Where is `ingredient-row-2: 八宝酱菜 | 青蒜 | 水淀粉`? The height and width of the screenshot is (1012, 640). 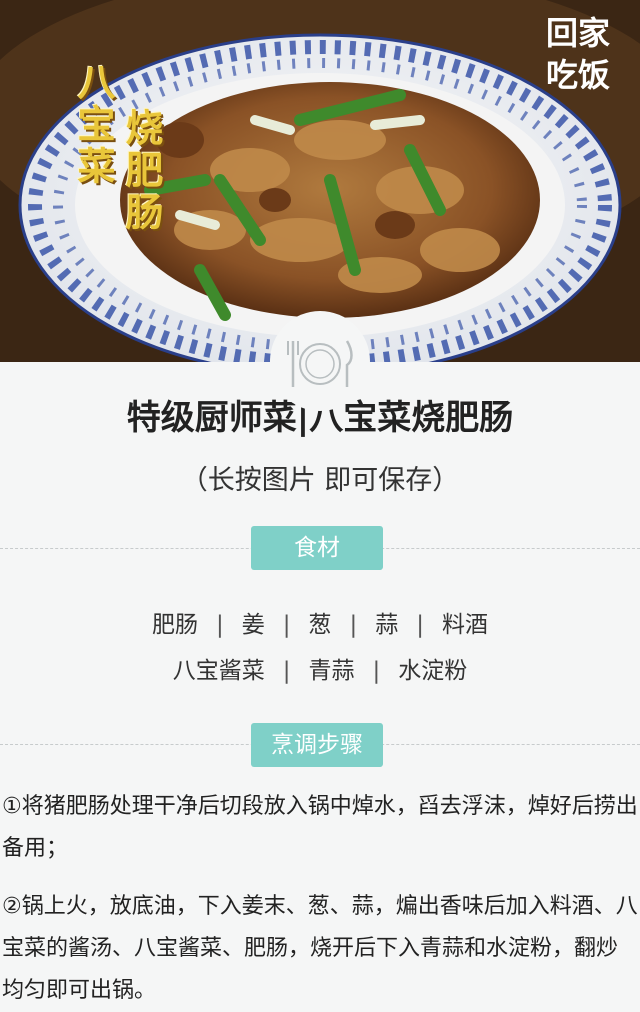
ingredient-row-2: 八宝酱菜 | 青蒜 | 水淀粉 is located at coordinates (320, 668).